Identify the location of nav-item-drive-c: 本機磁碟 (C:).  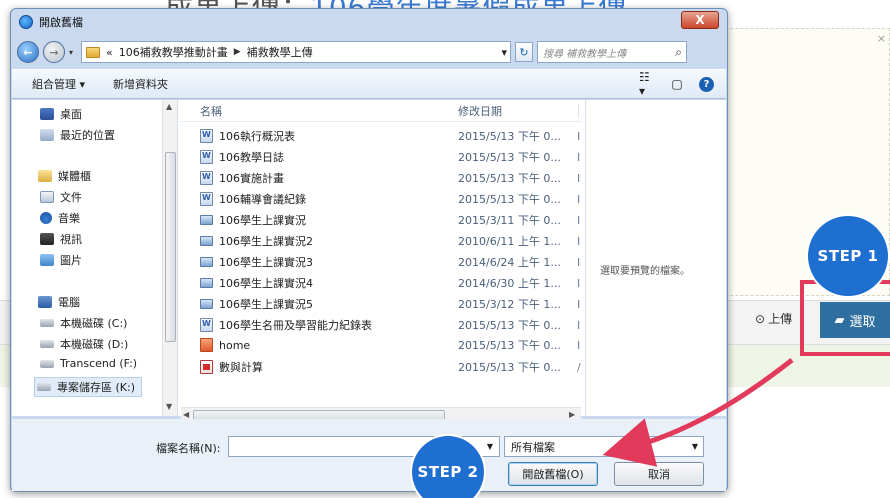
(83, 323).